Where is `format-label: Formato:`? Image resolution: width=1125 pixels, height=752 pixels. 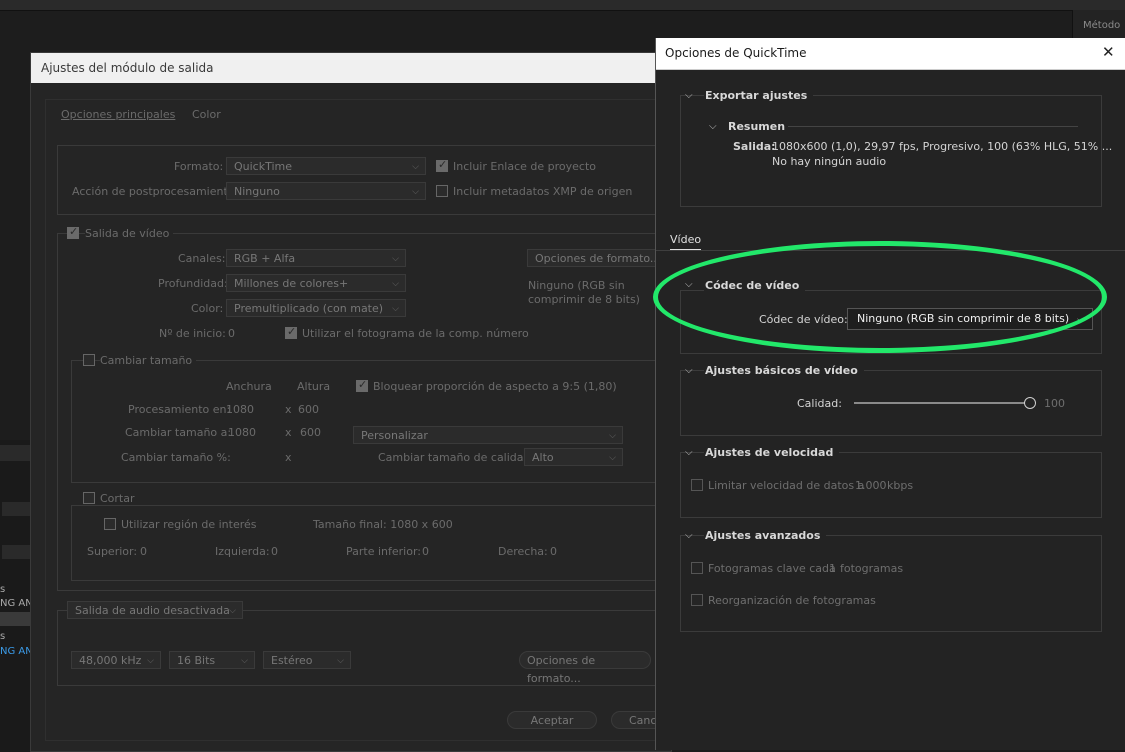 format-label: Formato: is located at coordinates (199, 166).